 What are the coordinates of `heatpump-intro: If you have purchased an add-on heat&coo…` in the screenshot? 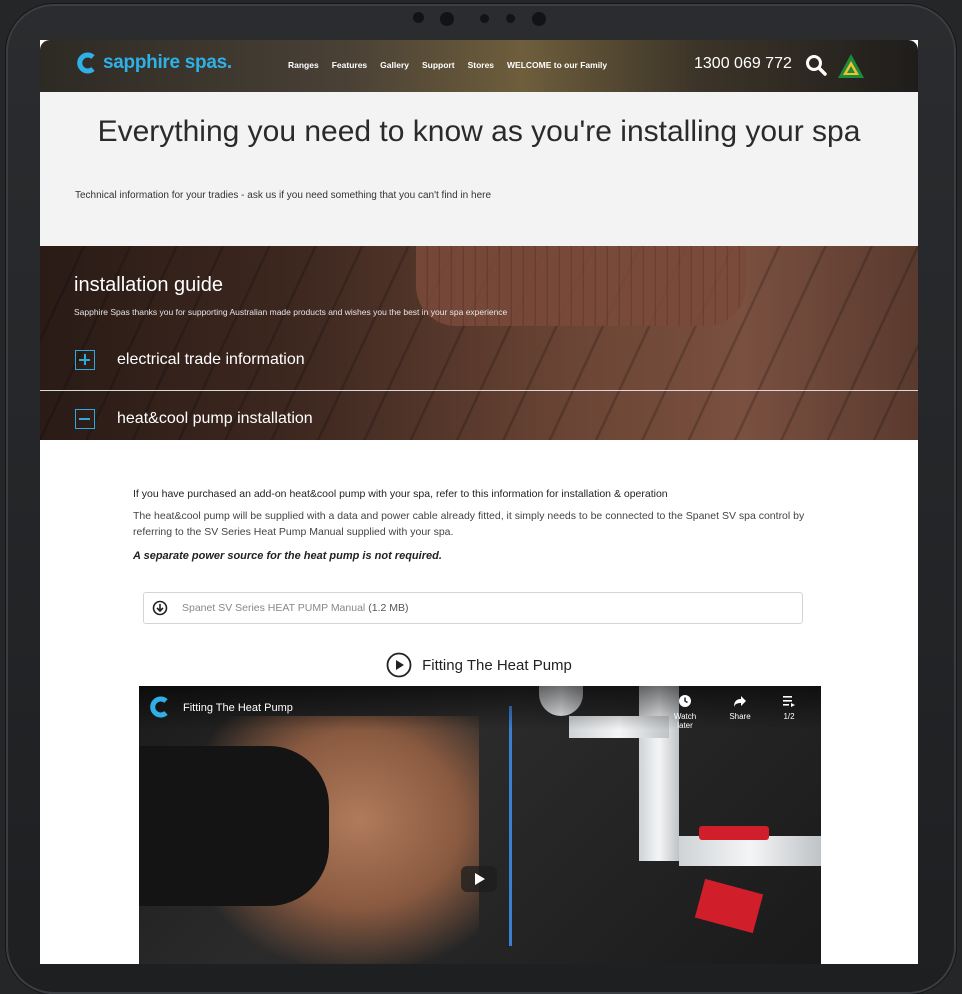 It's located at (400, 494).